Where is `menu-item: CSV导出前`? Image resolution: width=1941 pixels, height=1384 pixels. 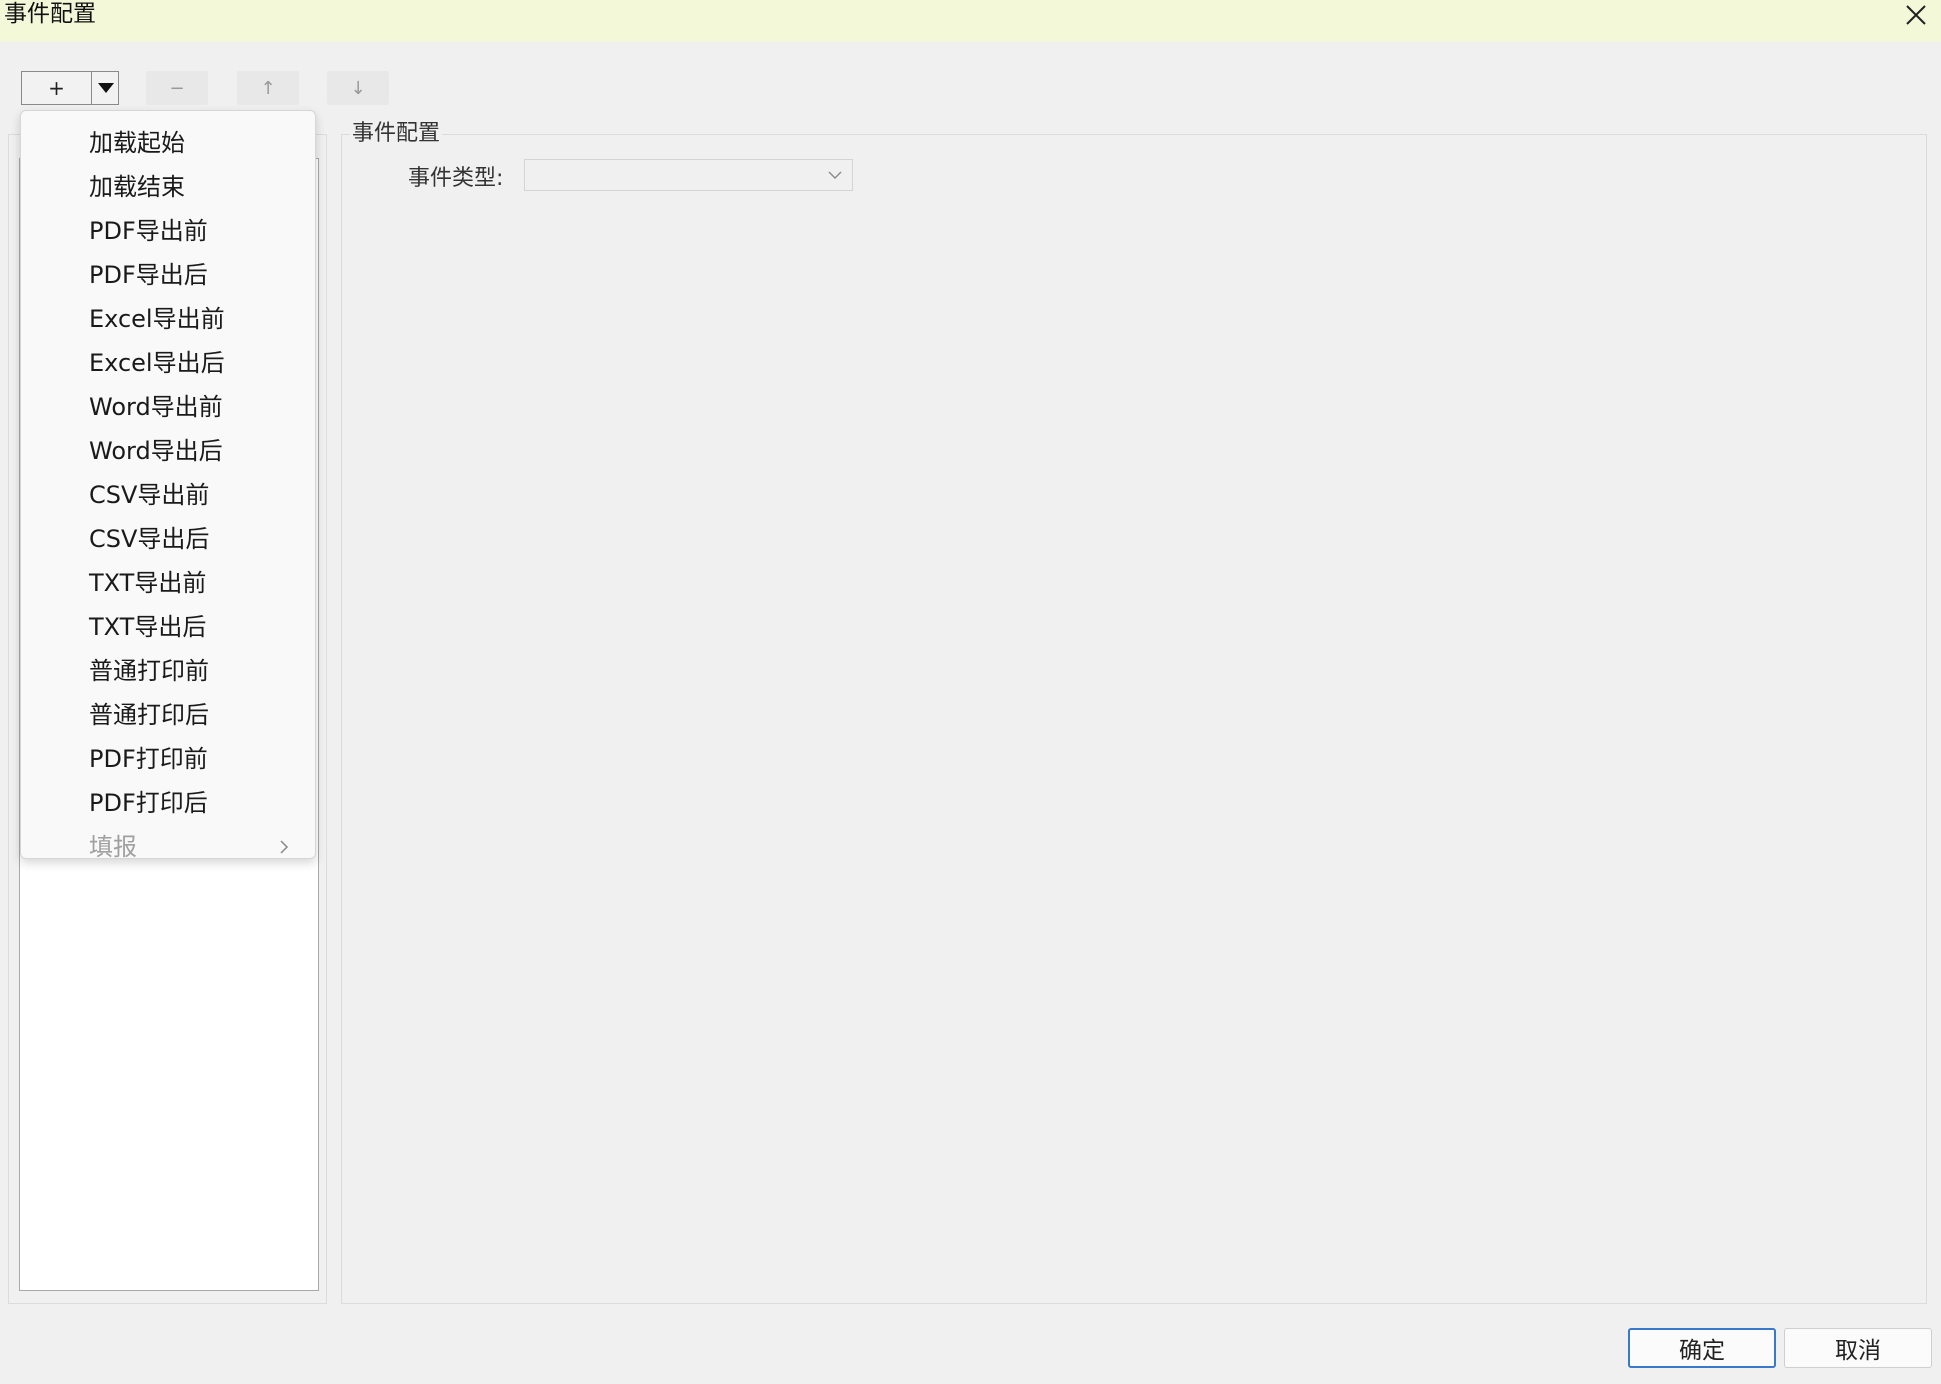 menu-item: CSV导出前 is located at coordinates (168, 495).